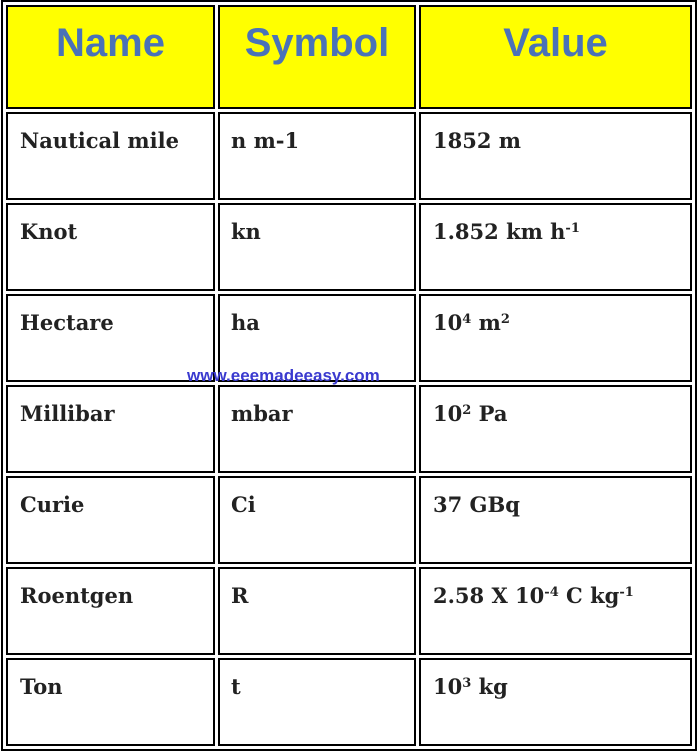 The height and width of the screenshot is (751, 699). I want to click on cell-value: 2.58 X 10-4 C kg-1, so click(555, 611).